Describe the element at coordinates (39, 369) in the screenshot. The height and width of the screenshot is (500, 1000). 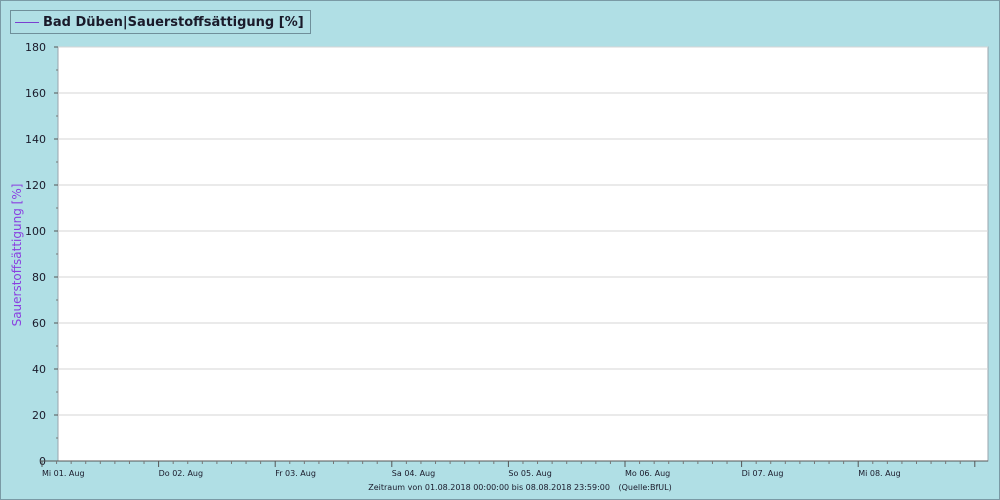
I see `y-tick-label: 40` at that location.